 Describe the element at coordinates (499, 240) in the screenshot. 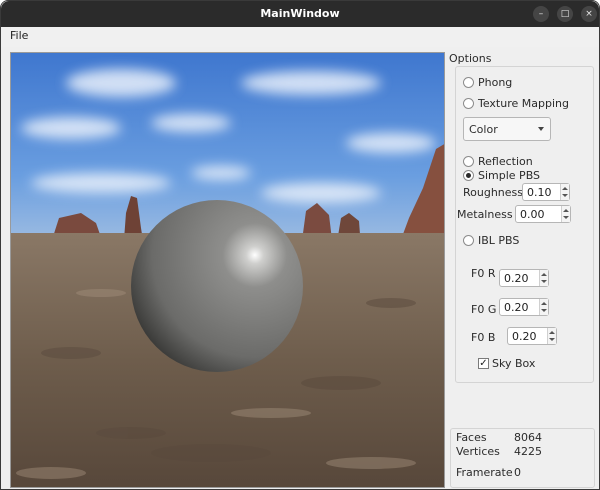

I see `ibl-pbs-label: IBL PBS` at that location.